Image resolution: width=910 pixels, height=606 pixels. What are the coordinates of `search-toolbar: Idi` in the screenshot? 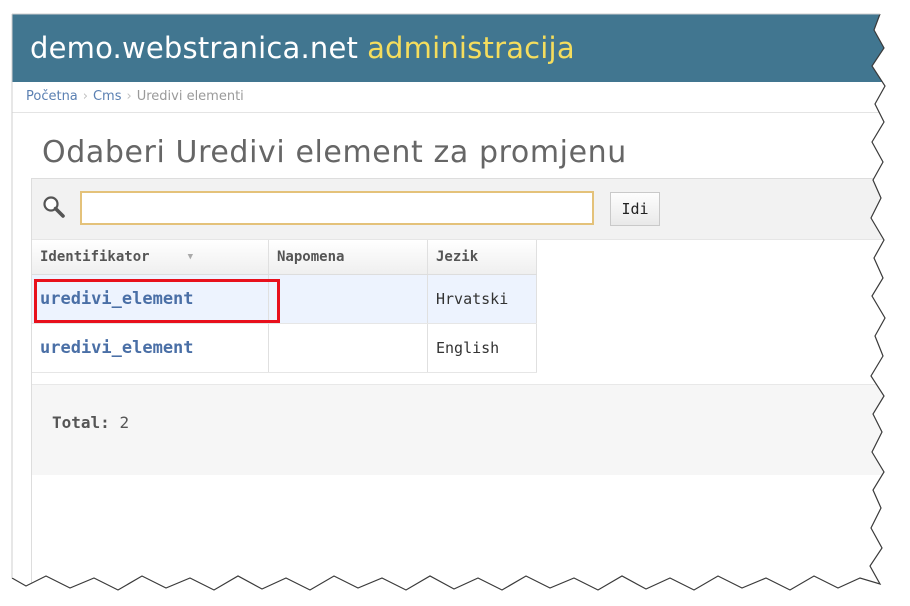 It's located at (462, 209).